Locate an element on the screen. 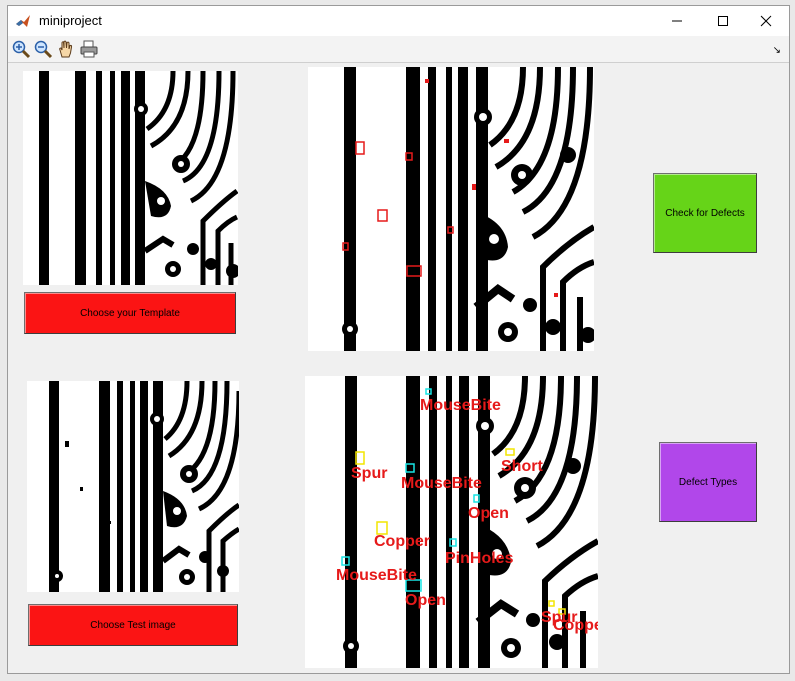  window-title: miniproject is located at coordinates (70, 20).